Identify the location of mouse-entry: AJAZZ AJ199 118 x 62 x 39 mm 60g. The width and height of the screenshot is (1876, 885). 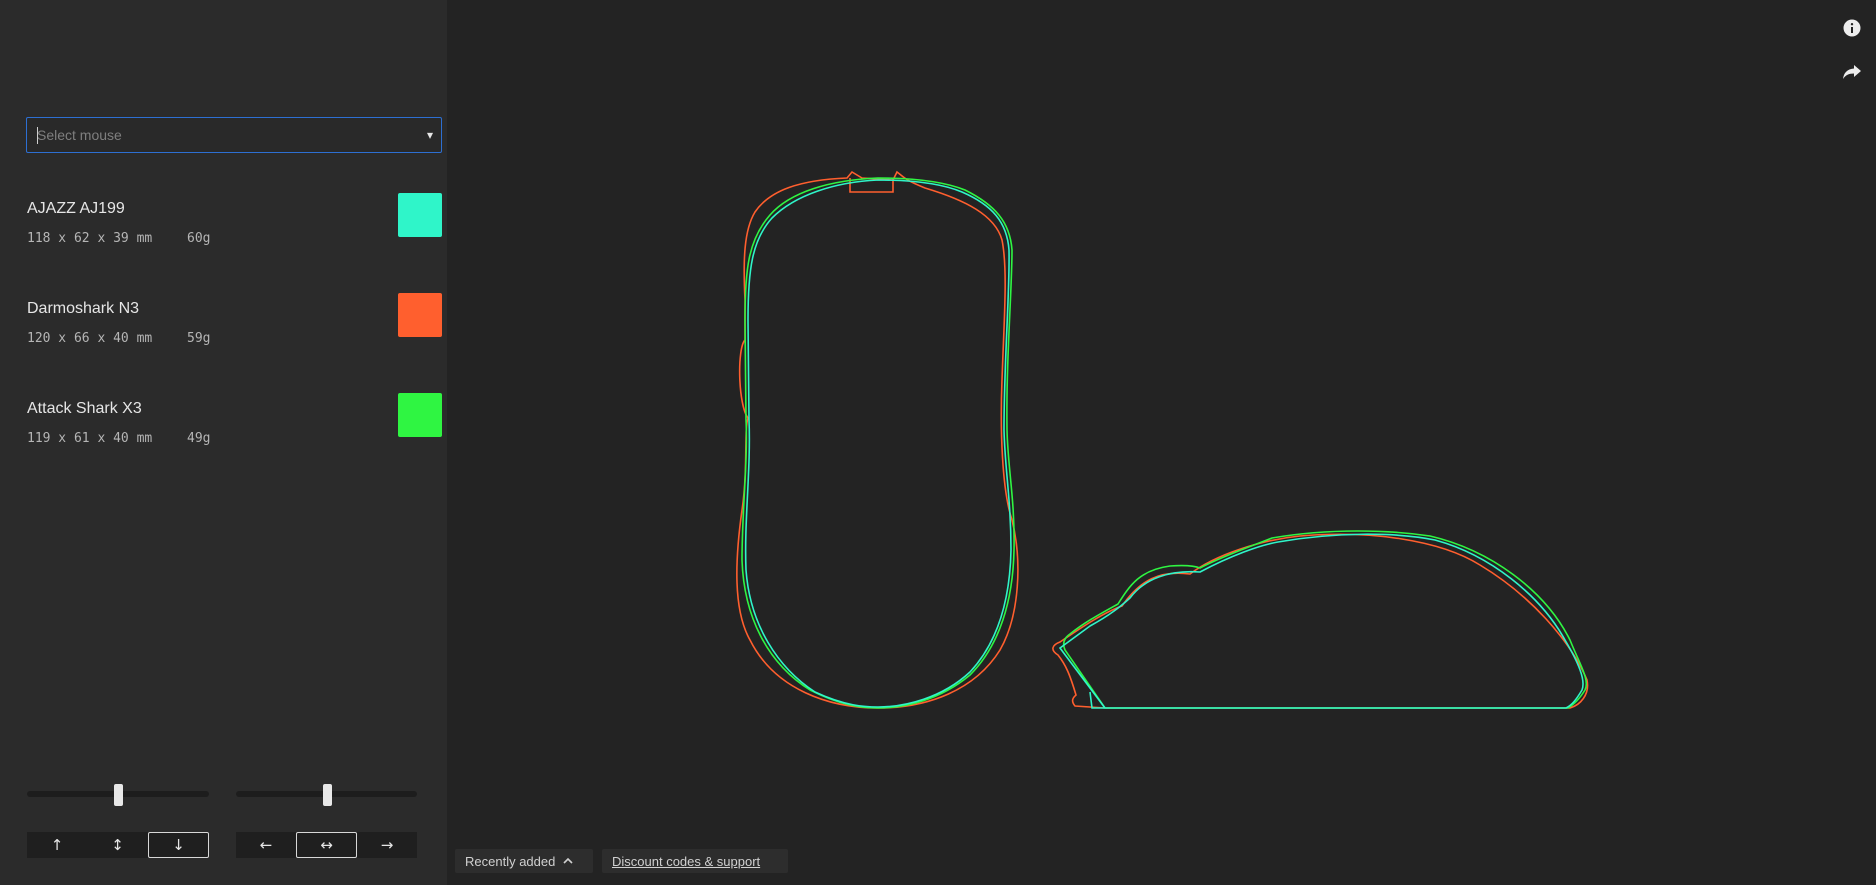
(234, 226).